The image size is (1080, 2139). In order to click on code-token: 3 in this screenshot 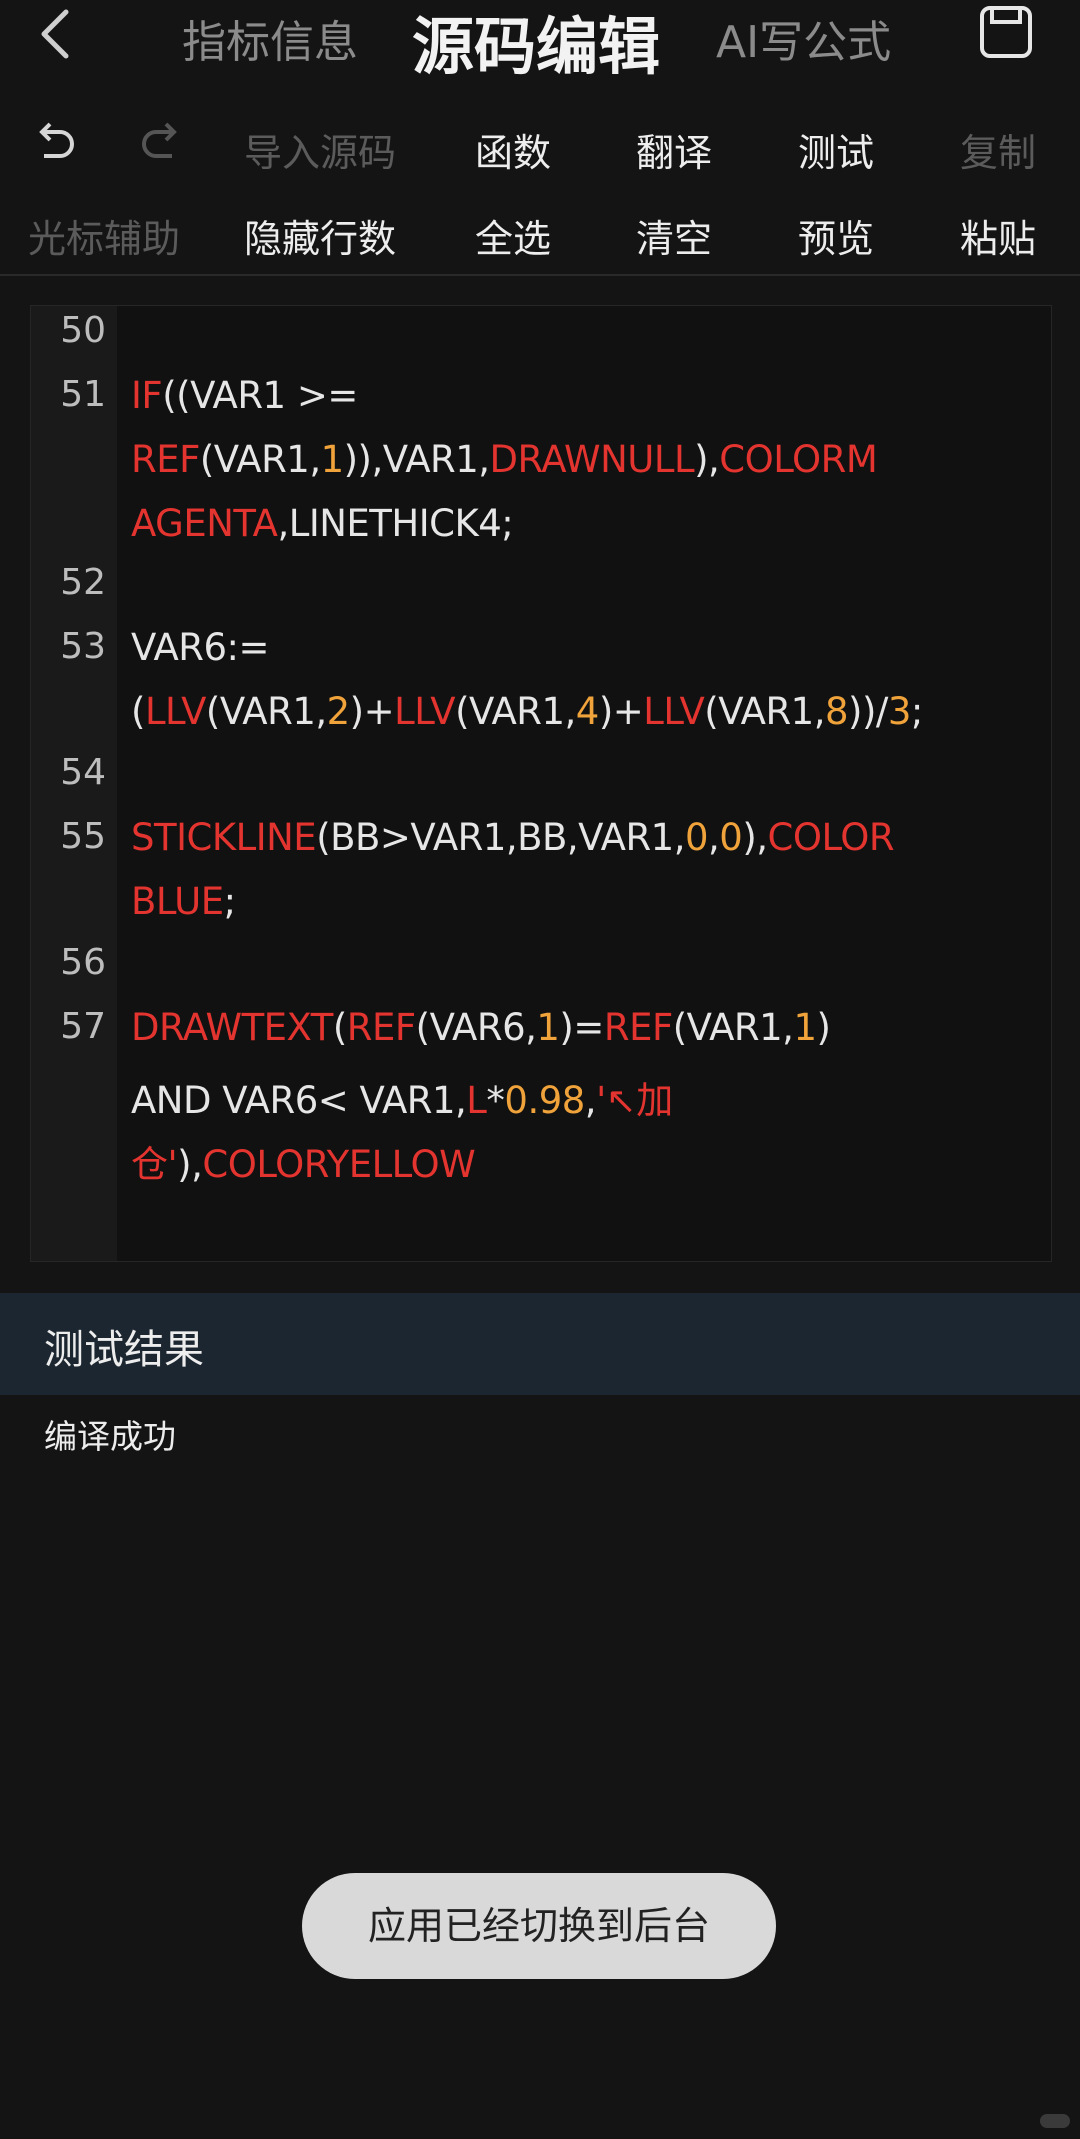, I will do `click(899, 711)`.